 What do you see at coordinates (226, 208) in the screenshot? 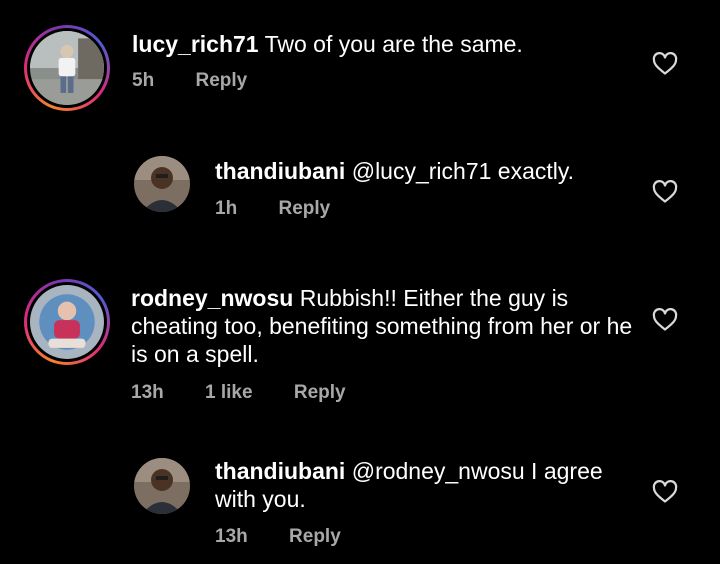
I see `timestamp: 1h` at bounding box center [226, 208].